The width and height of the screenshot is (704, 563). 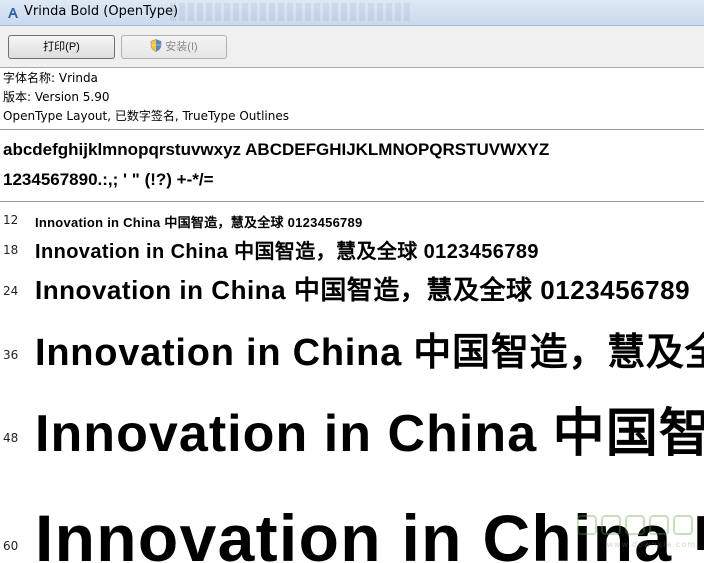 I want to click on sample-size-label: 12, so click(x=11, y=220).